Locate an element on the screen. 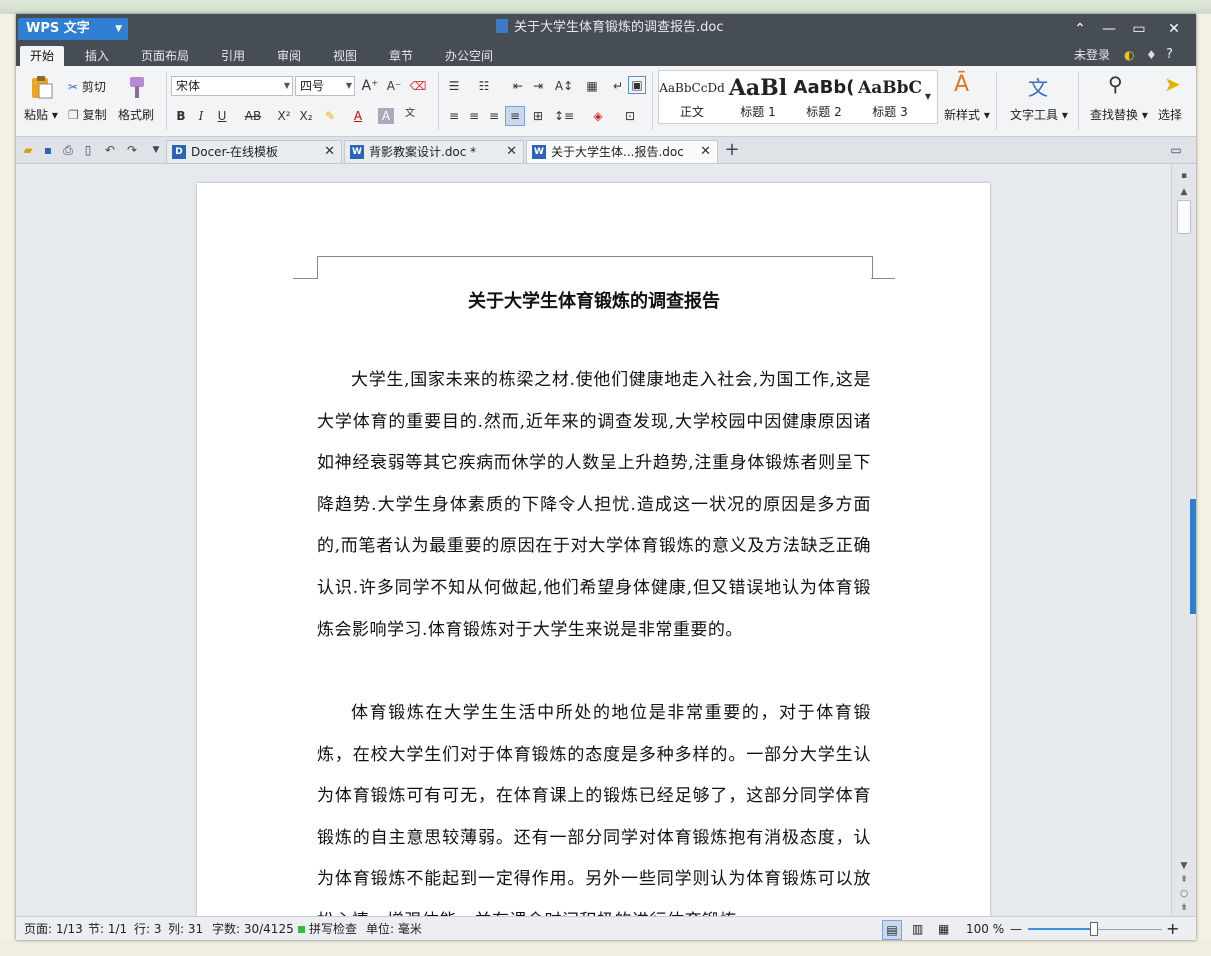 Image resolution: width=1211 pixels, height=956 pixels. new-tab-plus-icon: + is located at coordinates (732, 150).